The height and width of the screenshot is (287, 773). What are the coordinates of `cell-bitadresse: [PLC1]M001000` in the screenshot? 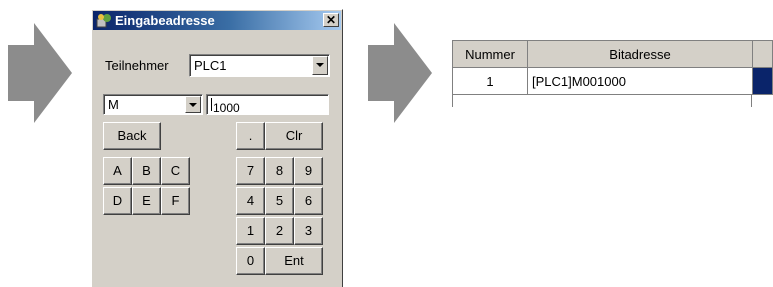 It's located at (640, 81).